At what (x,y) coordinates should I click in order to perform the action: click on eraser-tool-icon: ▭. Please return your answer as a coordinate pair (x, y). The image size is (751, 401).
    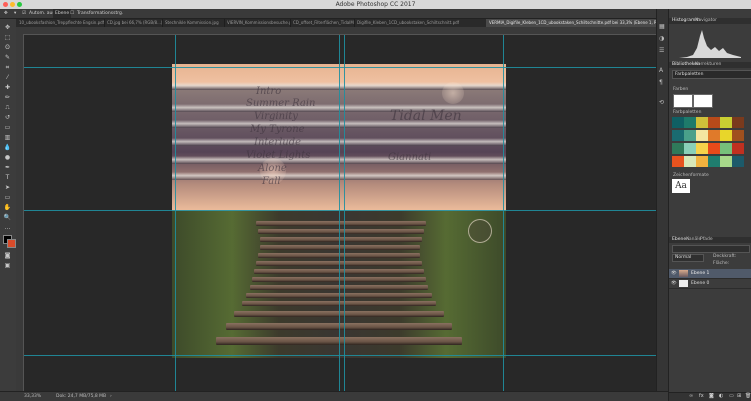
    Looking at the image, I should click on (7, 127).